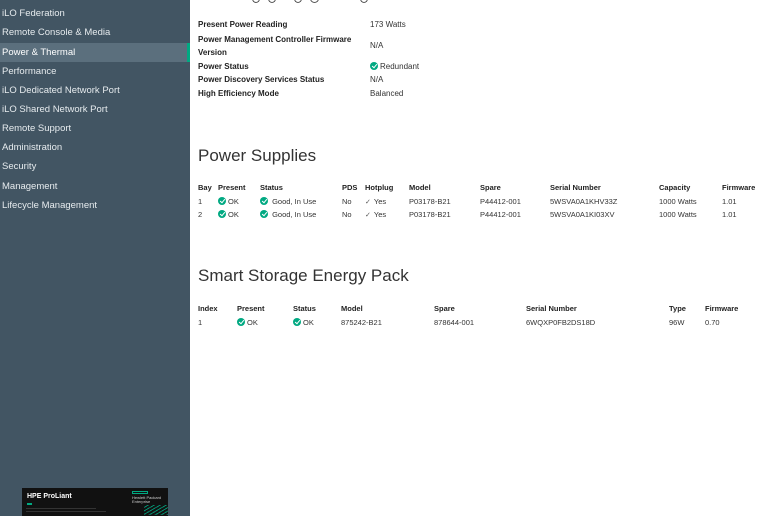 The width and height of the screenshot is (780, 516). What do you see at coordinates (156, 510) in the screenshot?
I see `brand-stripes-graphic` at bounding box center [156, 510].